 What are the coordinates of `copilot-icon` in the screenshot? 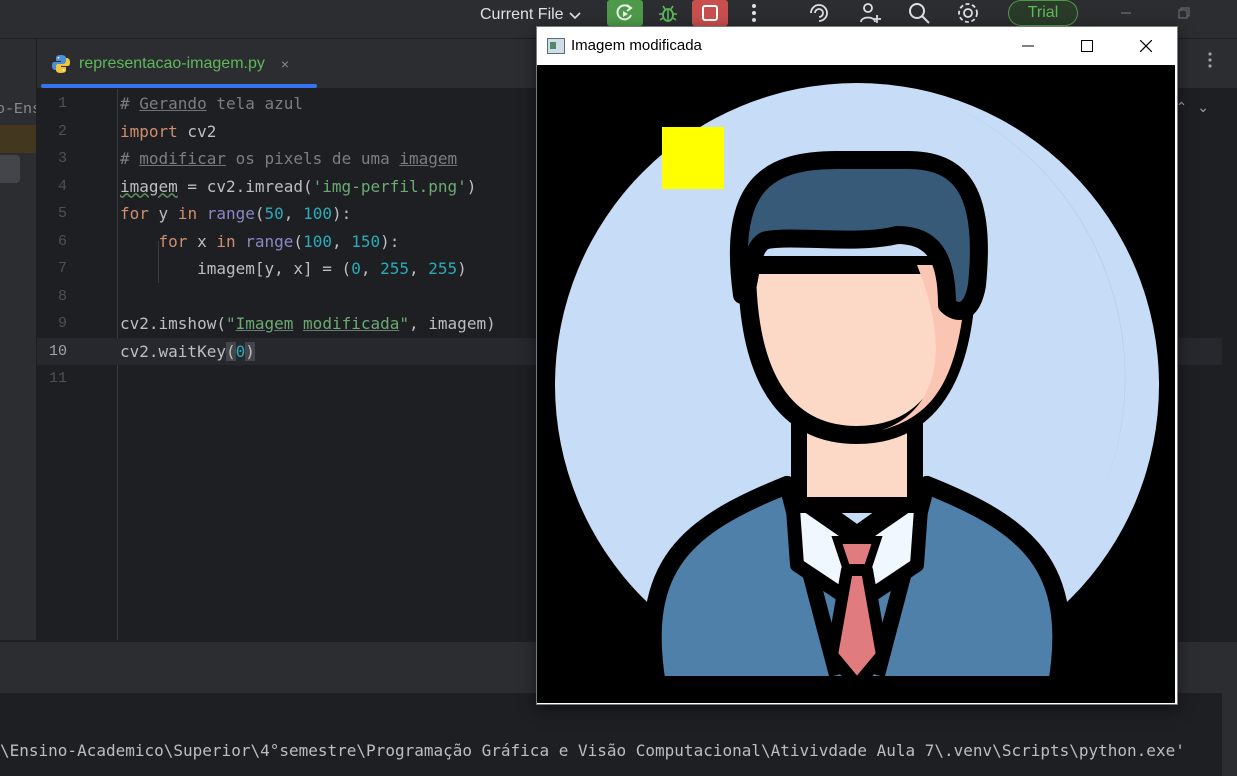 It's located at (819, 13).